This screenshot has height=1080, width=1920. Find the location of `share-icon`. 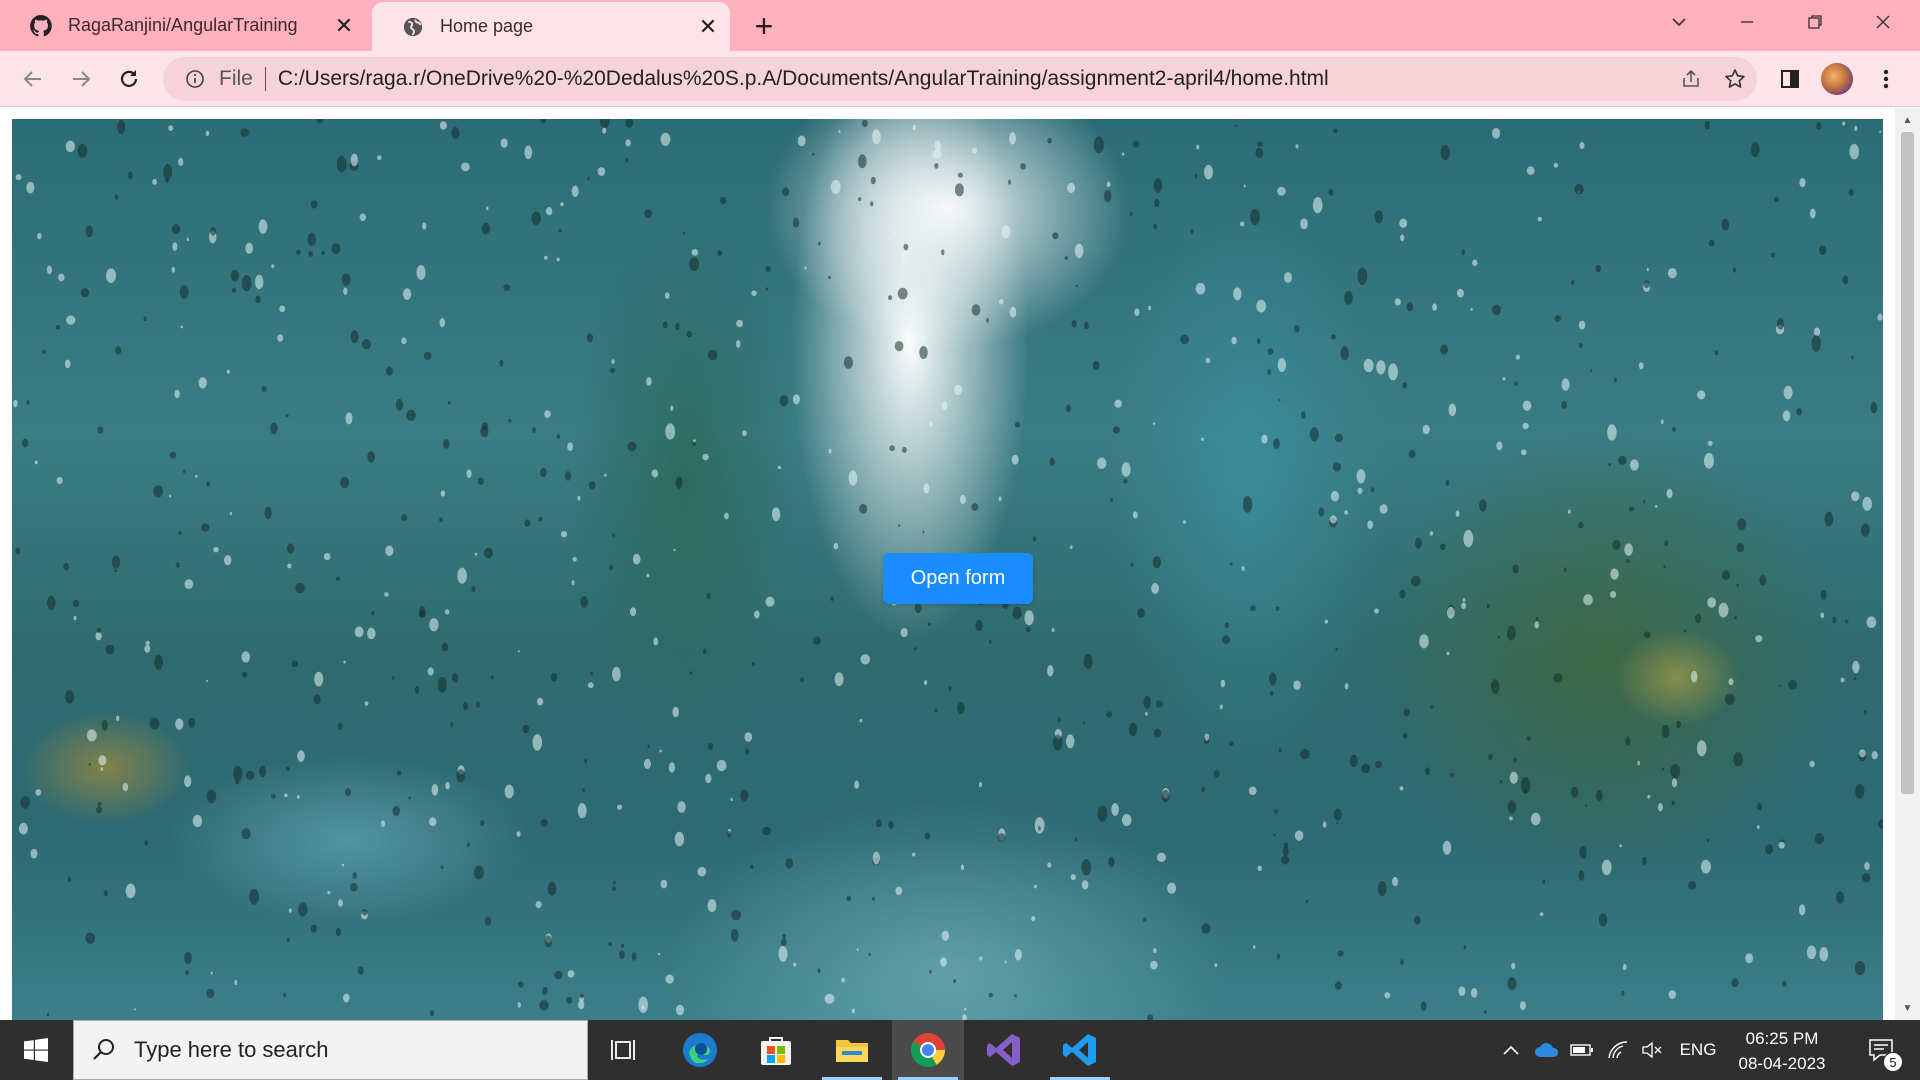

share-icon is located at coordinates (1691, 79).